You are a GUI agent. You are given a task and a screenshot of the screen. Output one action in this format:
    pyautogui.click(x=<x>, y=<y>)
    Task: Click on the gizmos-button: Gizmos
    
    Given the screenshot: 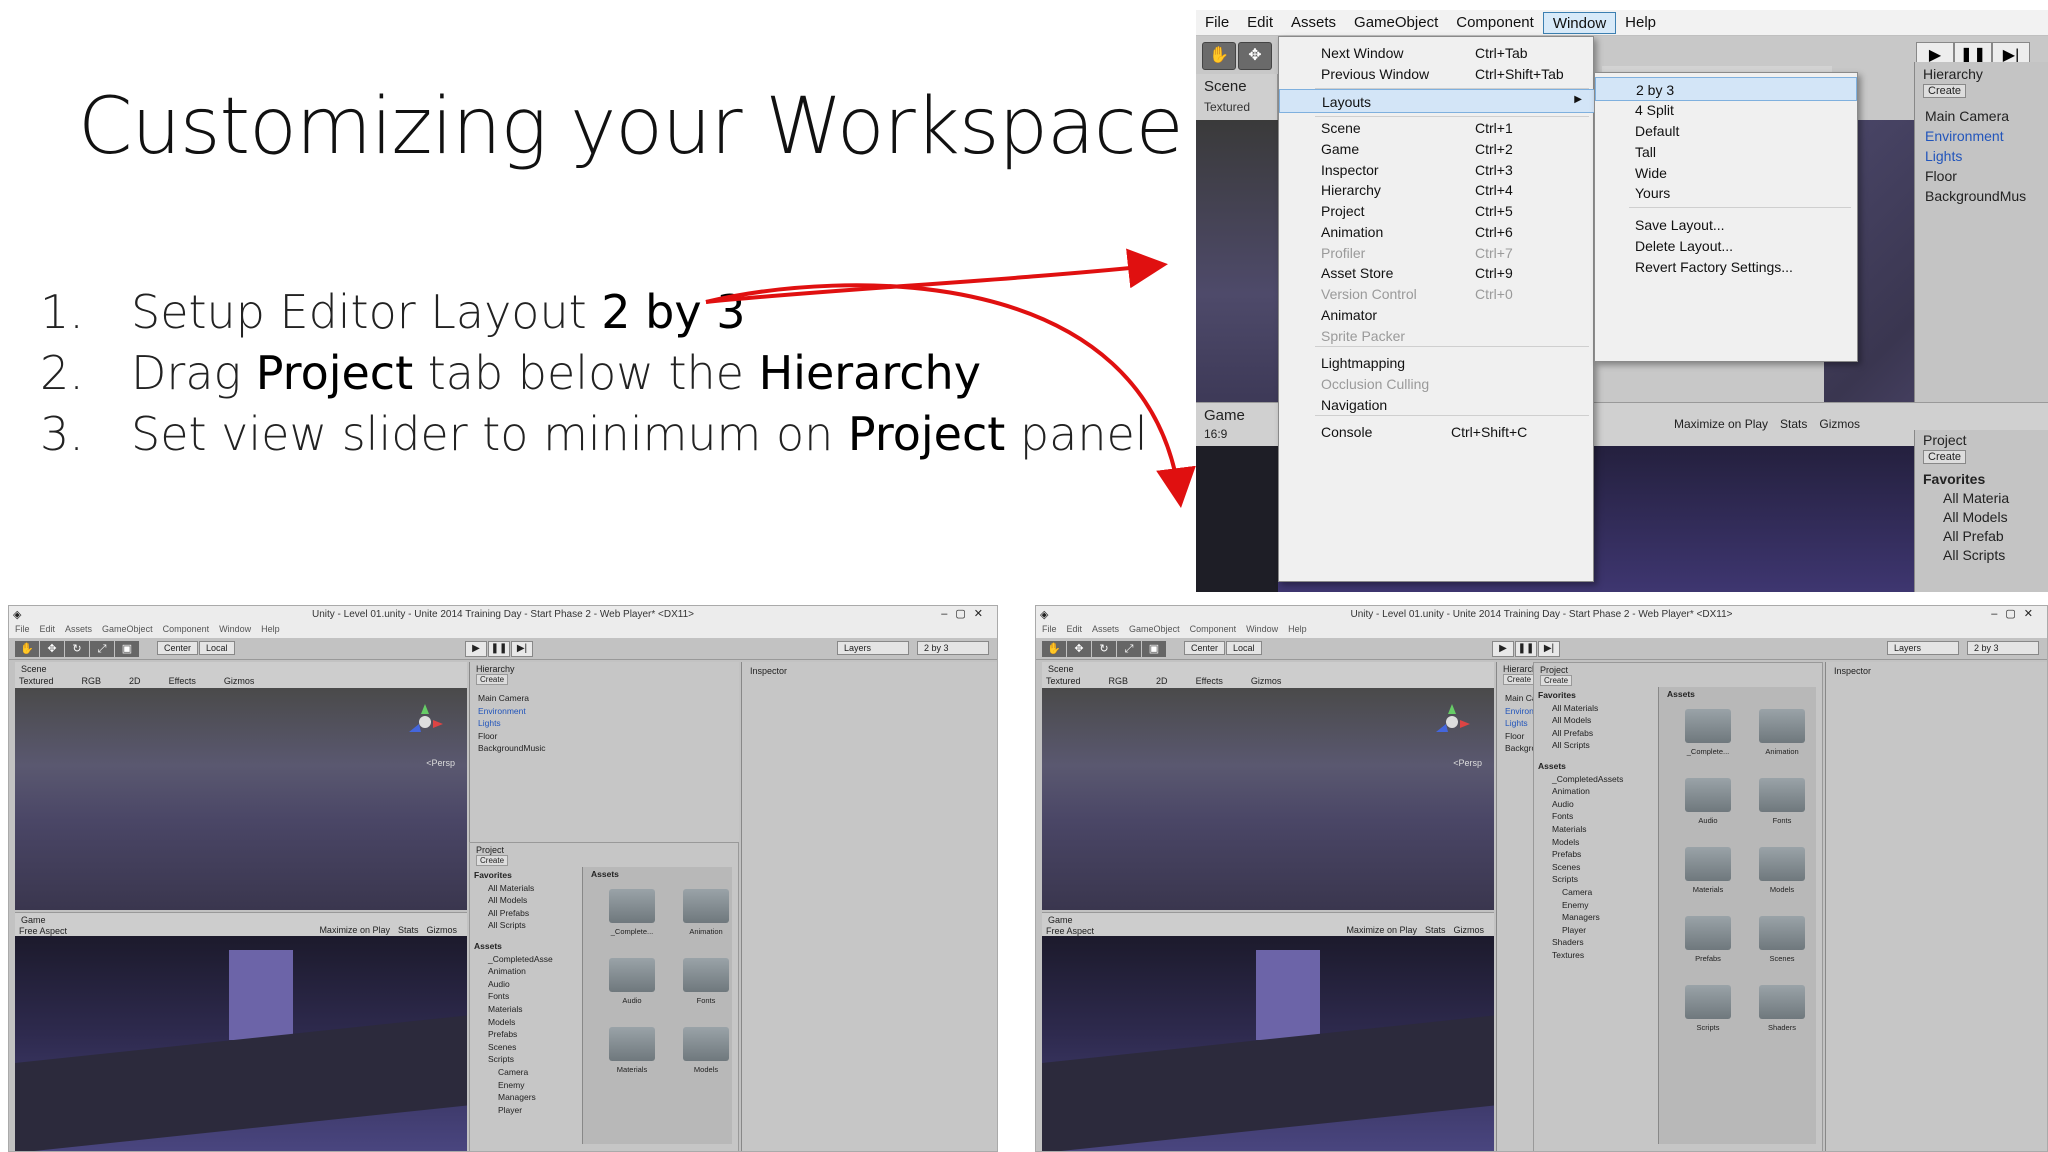 What is the action you would take?
    pyautogui.click(x=1468, y=930)
    